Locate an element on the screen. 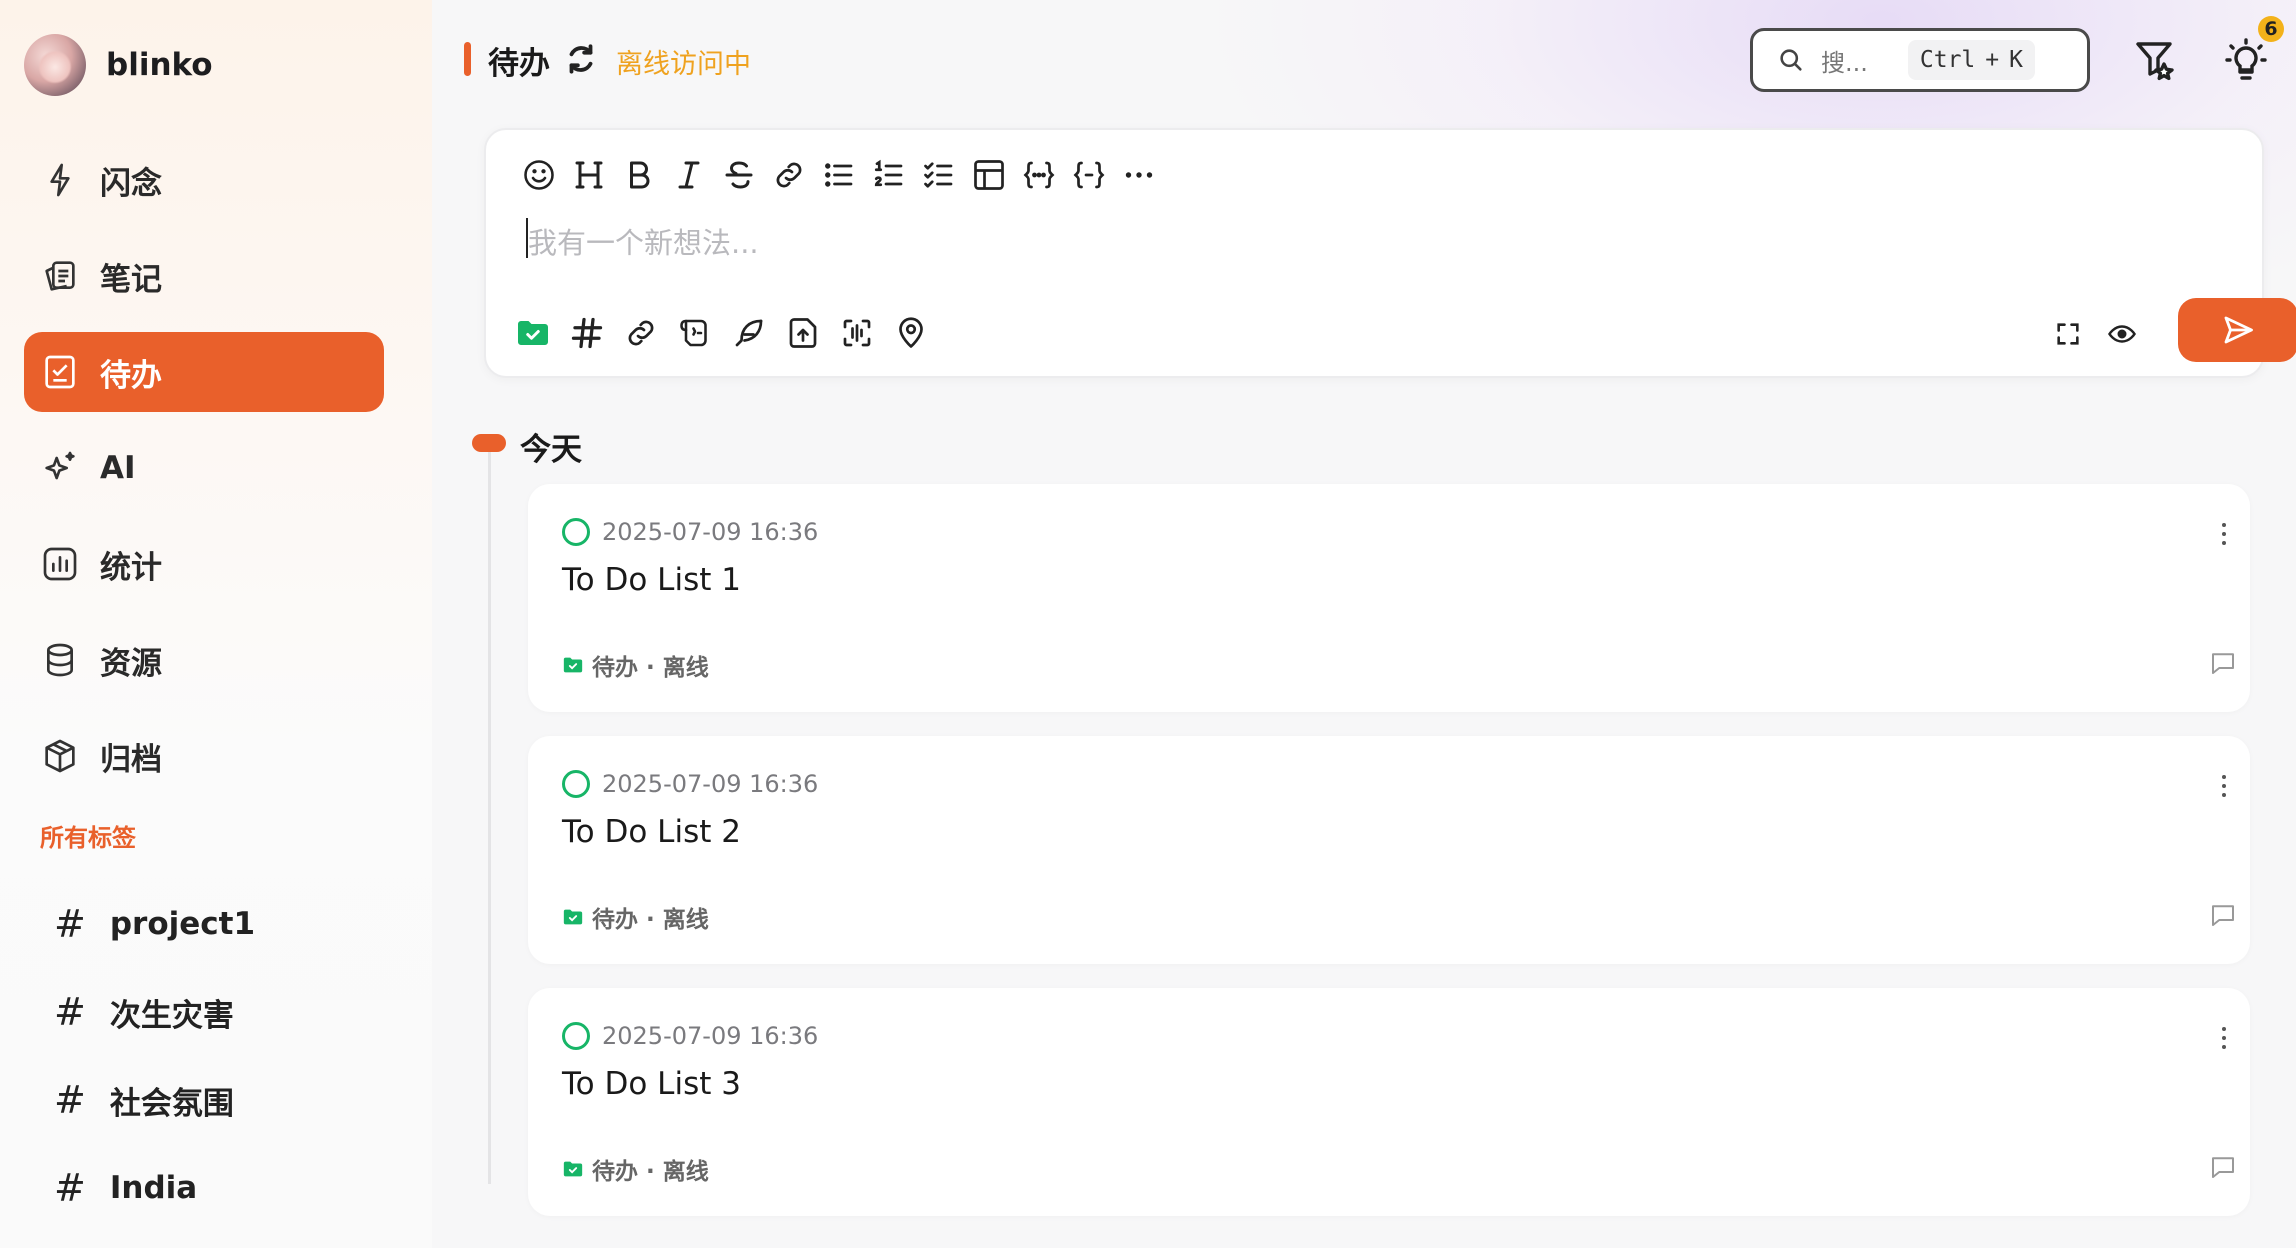 This screenshot has height=1248, width=2296. avatar is located at coordinates (55, 65).